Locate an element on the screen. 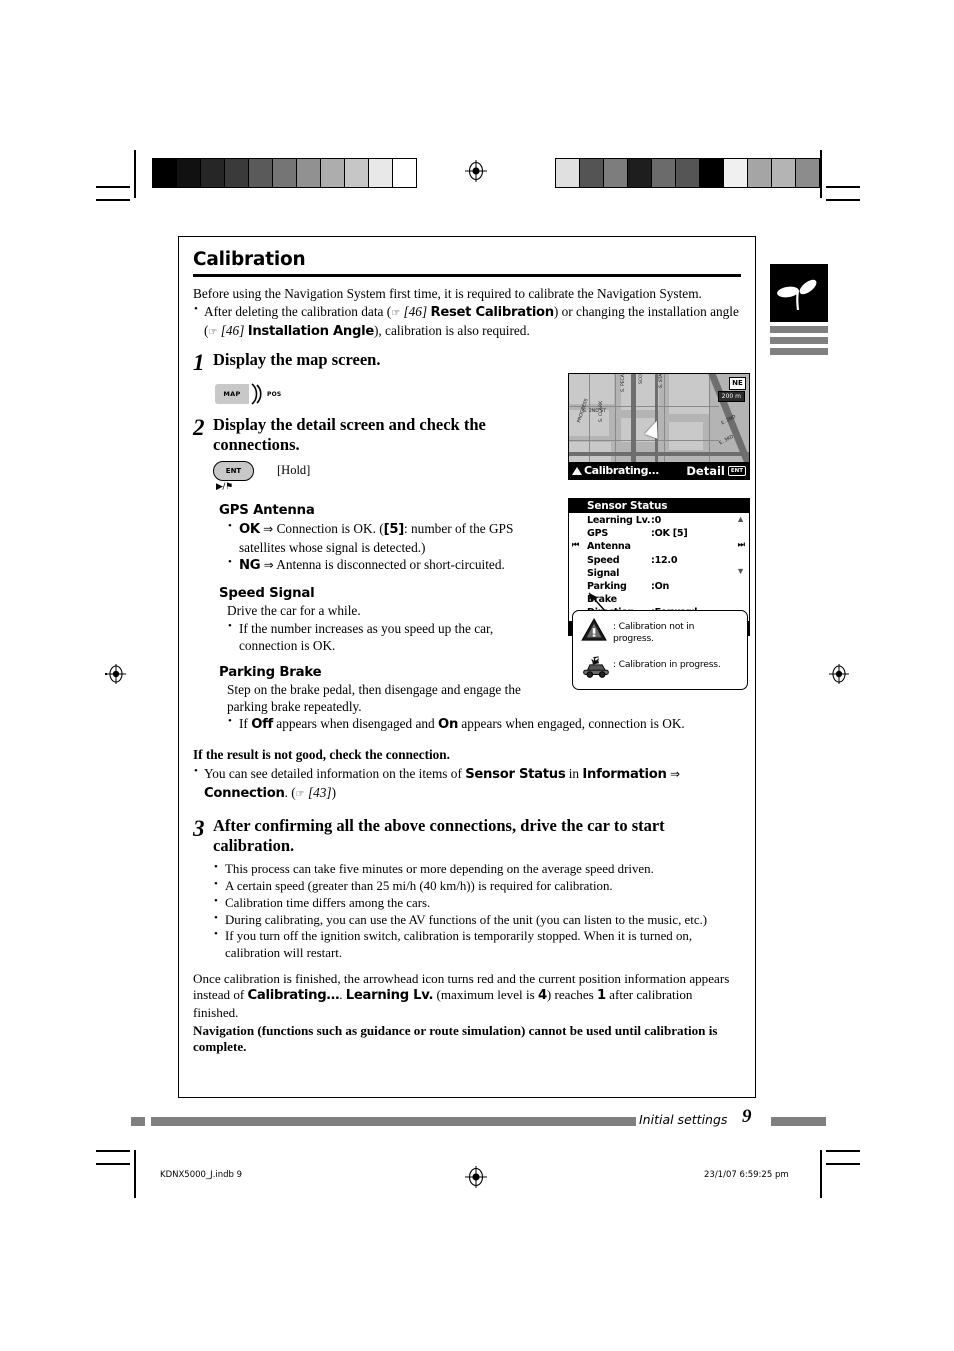 The width and height of the screenshot is (954, 1351). map-major-road-horizontal is located at coordinates (659, 454).